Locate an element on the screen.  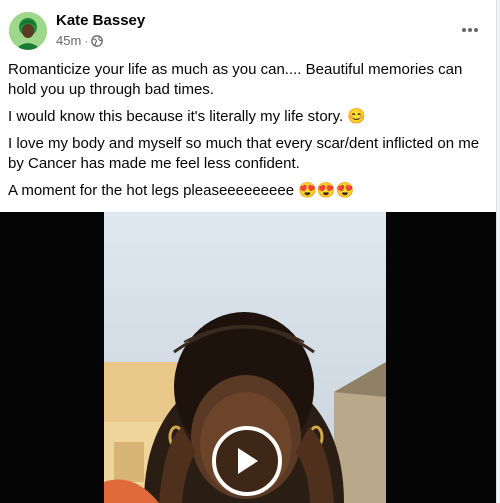
post-timestamp: 45m is located at coordinates (68, 40).